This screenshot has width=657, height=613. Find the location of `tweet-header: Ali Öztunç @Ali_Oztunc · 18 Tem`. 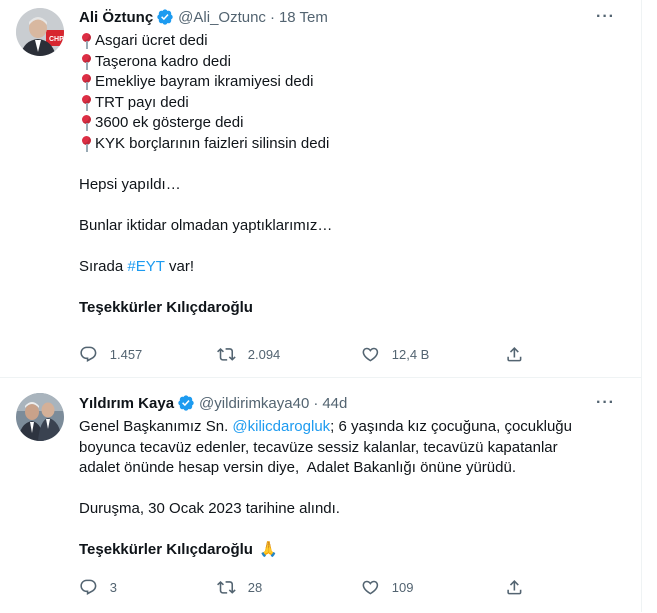

tweet-header: Ali Öztunç @Ali_Oztunc · 18 Tem is located at coordinates (203, 17).